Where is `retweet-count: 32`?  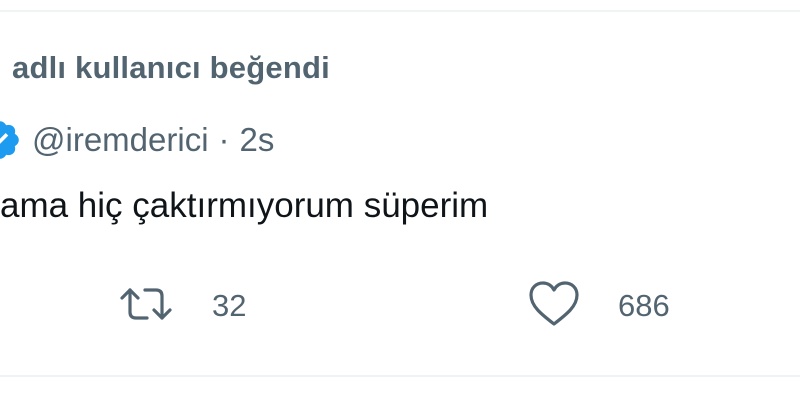
retweet-count: 32 is located at coordinates (229, 305).